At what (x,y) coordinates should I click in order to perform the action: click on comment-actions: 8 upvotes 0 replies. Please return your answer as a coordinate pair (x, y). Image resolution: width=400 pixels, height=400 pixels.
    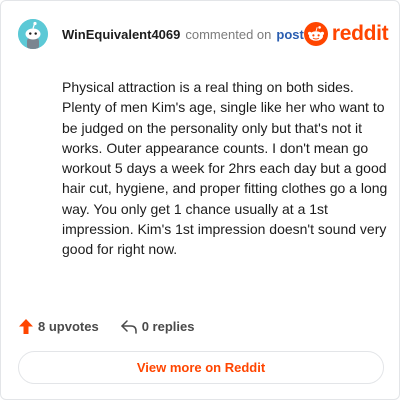
    Looking at the image, I should click on (106, 326).